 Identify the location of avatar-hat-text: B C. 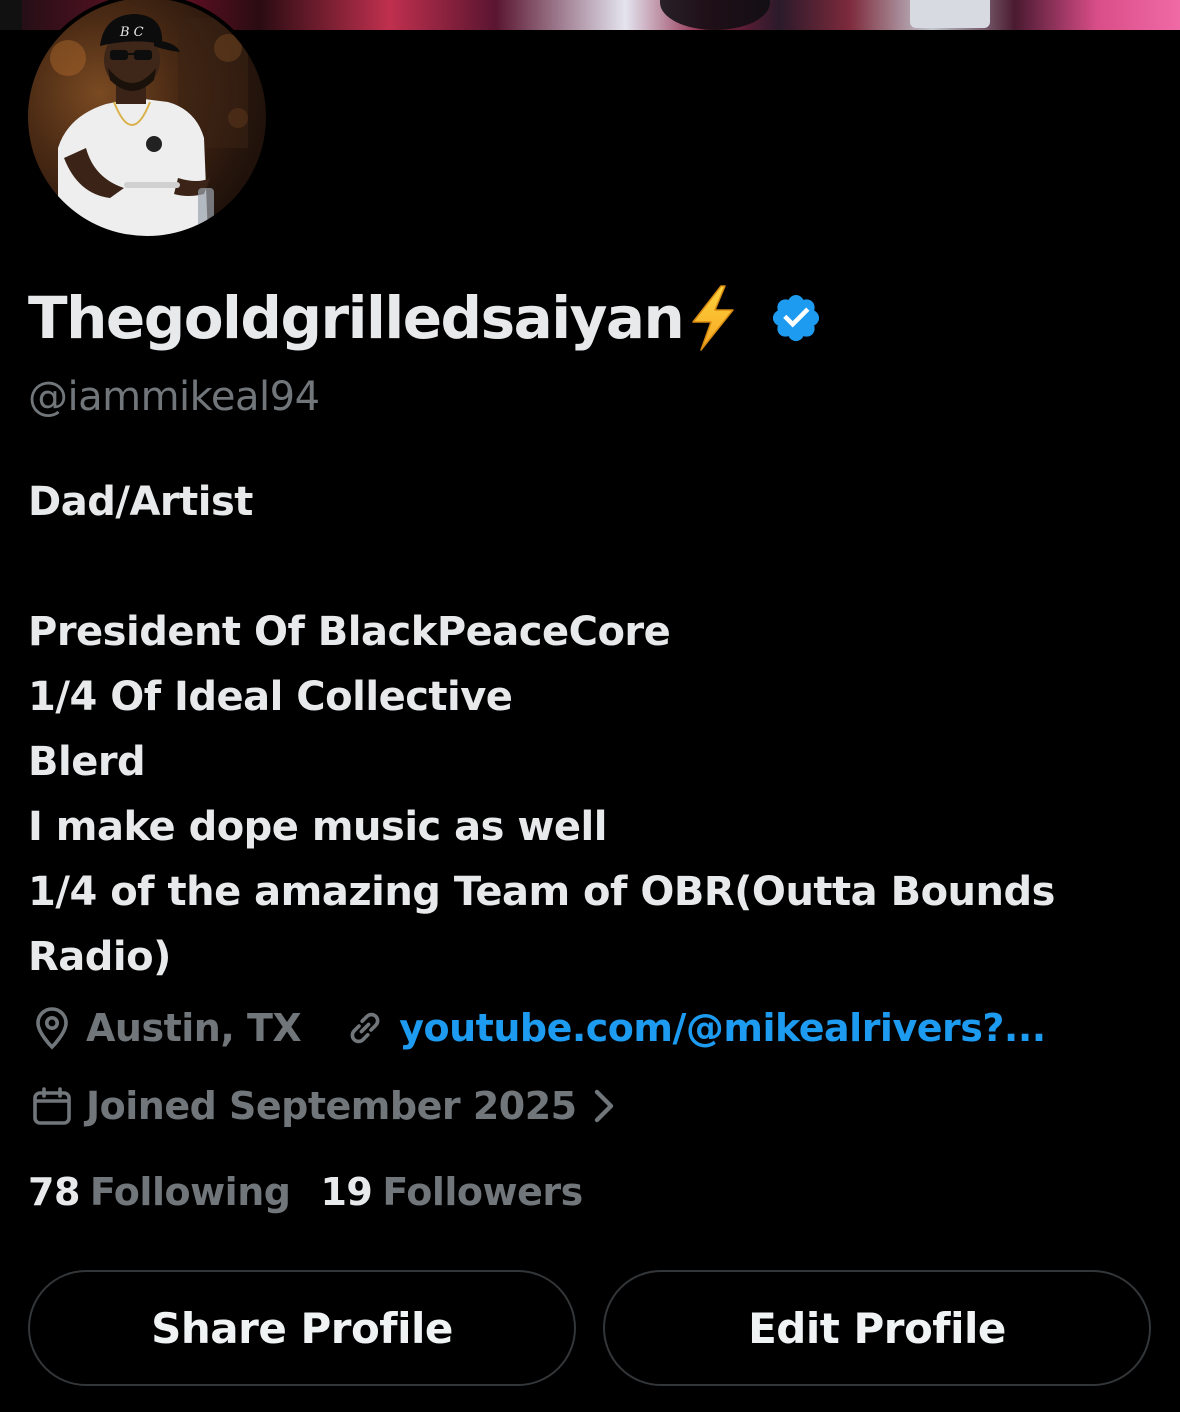
(131, 32).